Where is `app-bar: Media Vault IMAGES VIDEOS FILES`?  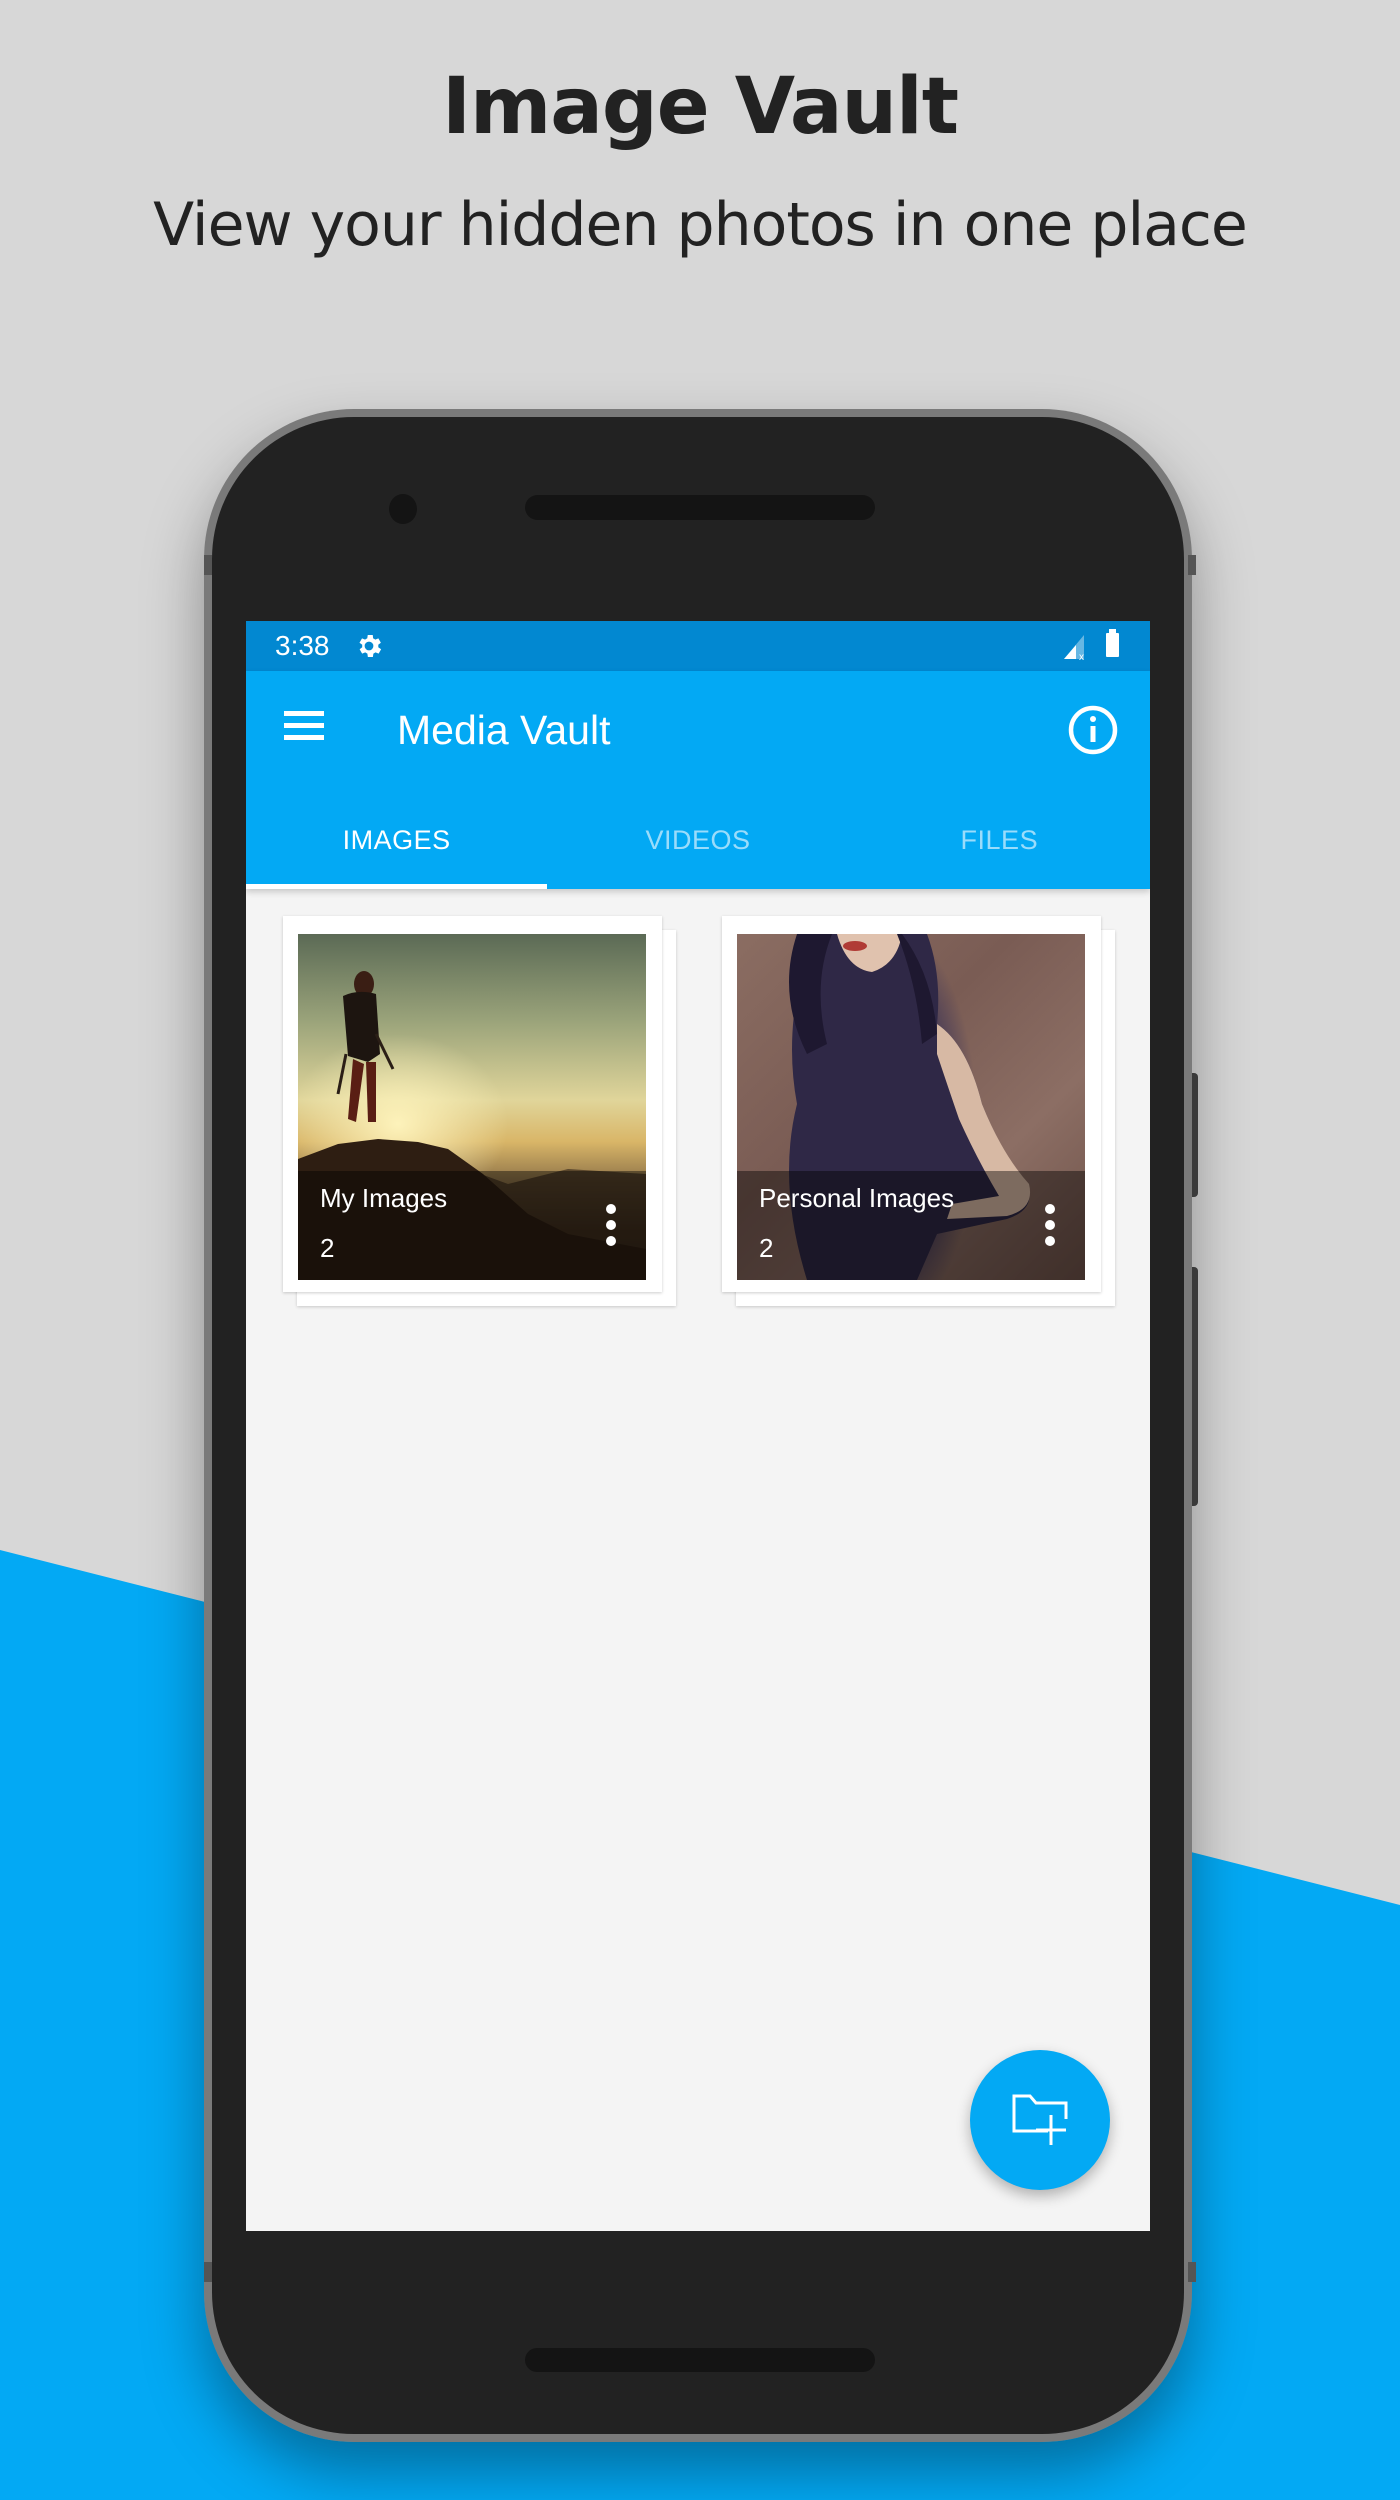
app-bar: Media Vault IMAGES VIDEOS FILES is located at coordinates (698, 780).